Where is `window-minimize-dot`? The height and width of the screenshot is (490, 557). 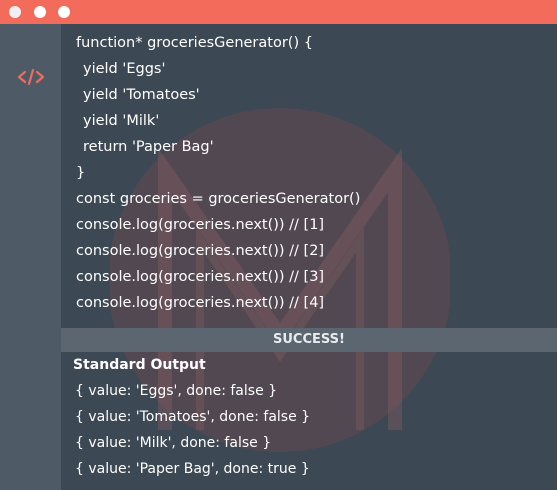
window-minimize-dot is located at coordinates (40, 12).